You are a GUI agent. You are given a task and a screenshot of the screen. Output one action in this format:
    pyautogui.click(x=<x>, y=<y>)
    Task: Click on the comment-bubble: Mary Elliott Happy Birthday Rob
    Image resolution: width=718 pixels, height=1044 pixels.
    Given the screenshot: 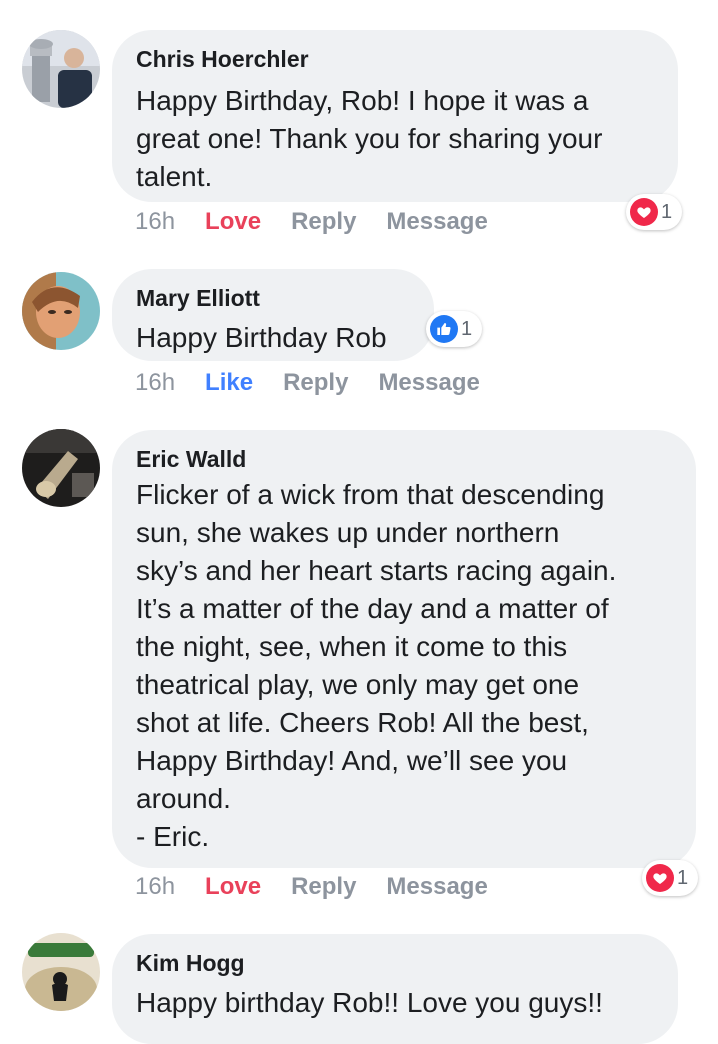 What is the action you would take?
    pyautogui.click(x=273, y=315)
    